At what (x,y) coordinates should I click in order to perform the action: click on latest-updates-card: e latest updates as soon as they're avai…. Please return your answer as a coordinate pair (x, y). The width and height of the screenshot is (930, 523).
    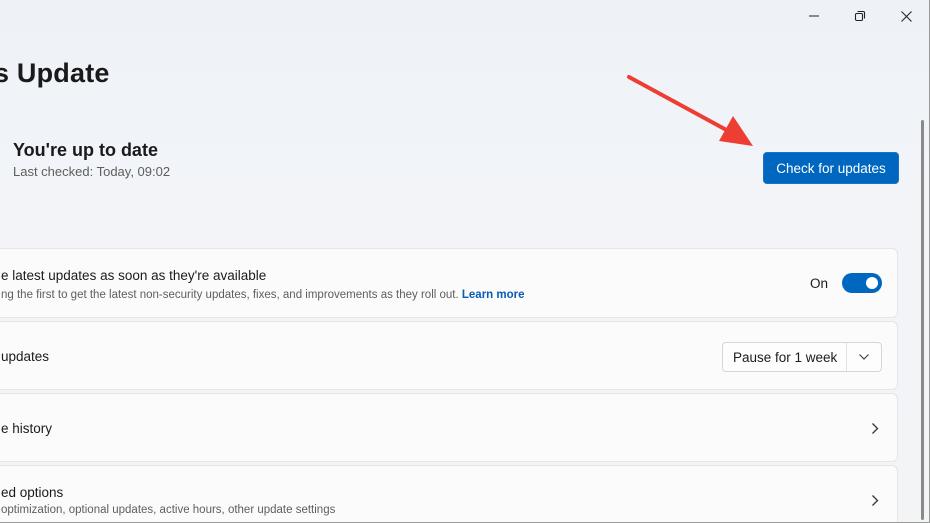
    Looking at the image, I should click on (449, 283).